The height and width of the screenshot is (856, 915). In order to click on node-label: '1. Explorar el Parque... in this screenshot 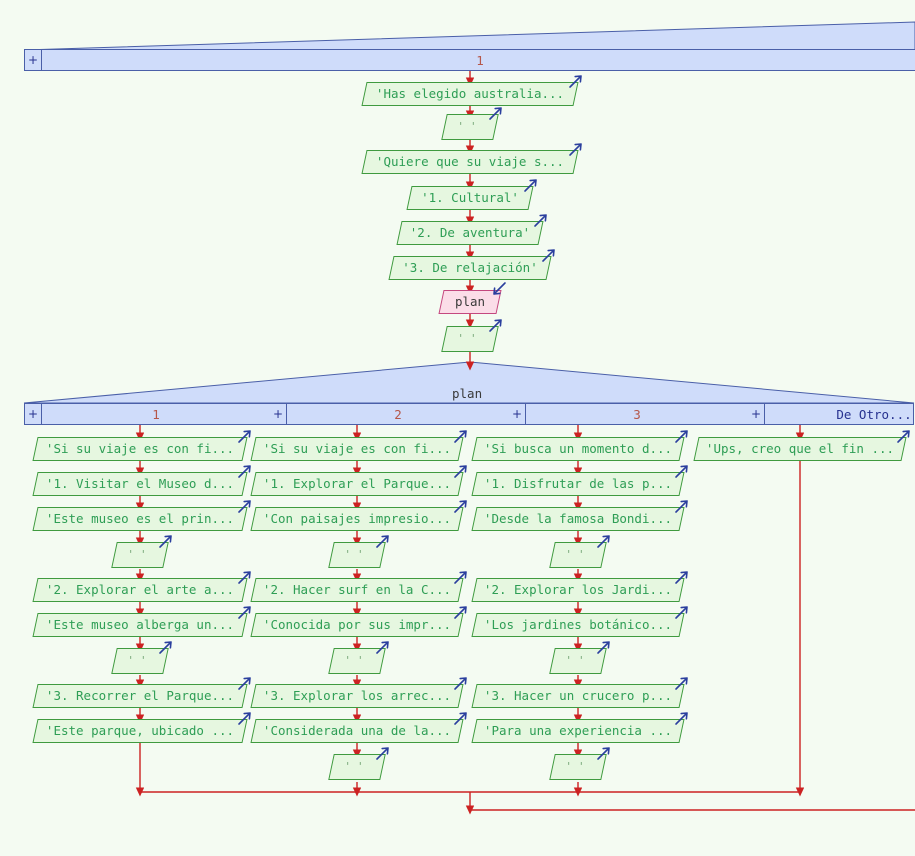, I will do `click(357, 483)`.